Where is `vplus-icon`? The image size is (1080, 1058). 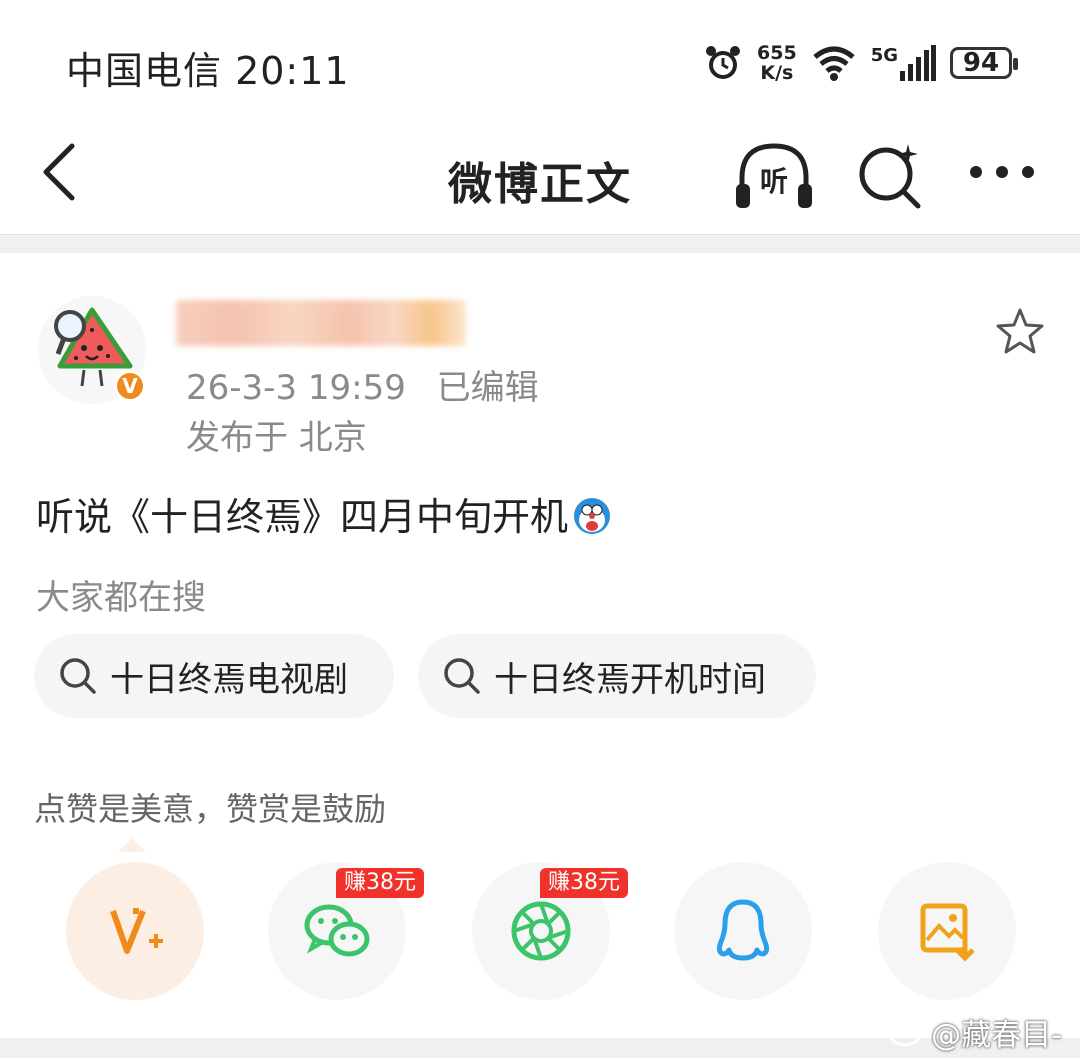 vplus-icon is located at coordinates (136, 931).